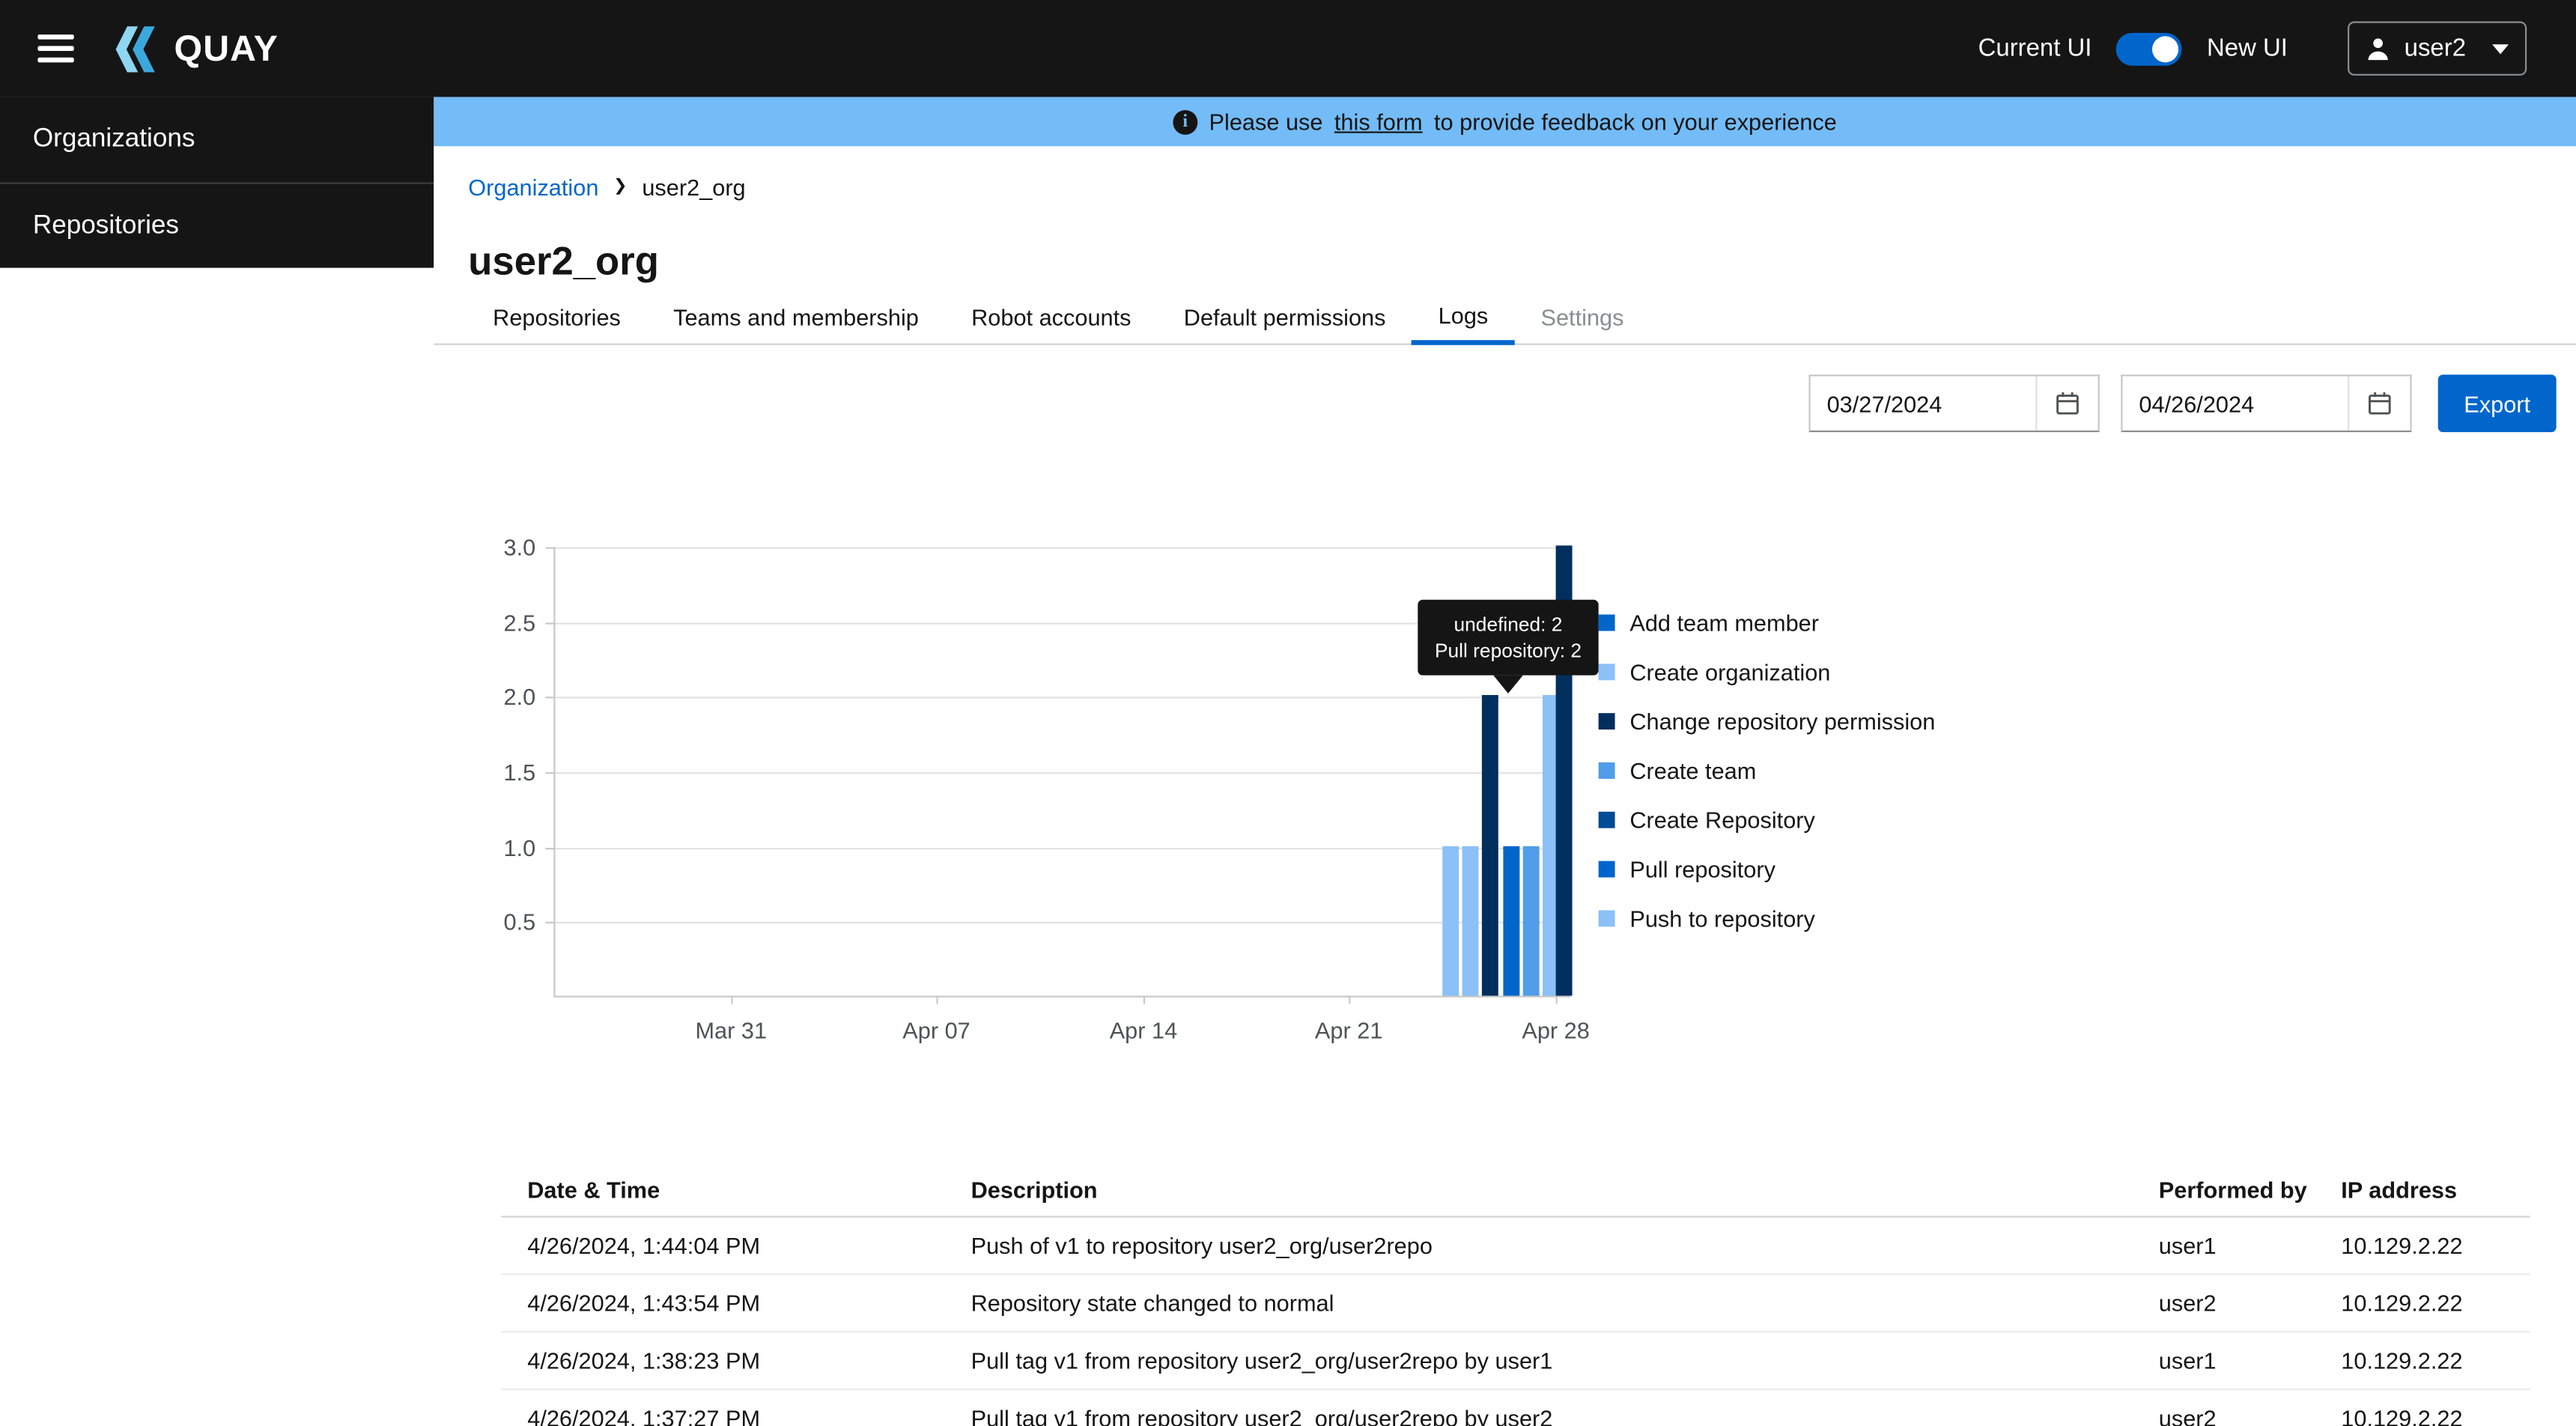 Image resolution: width=2576 pixels, height=1426 pixels. Describe the element at coordinates (519, 772) in the screenshot. I see `y-axis-tick-label: 1.5` at that location.